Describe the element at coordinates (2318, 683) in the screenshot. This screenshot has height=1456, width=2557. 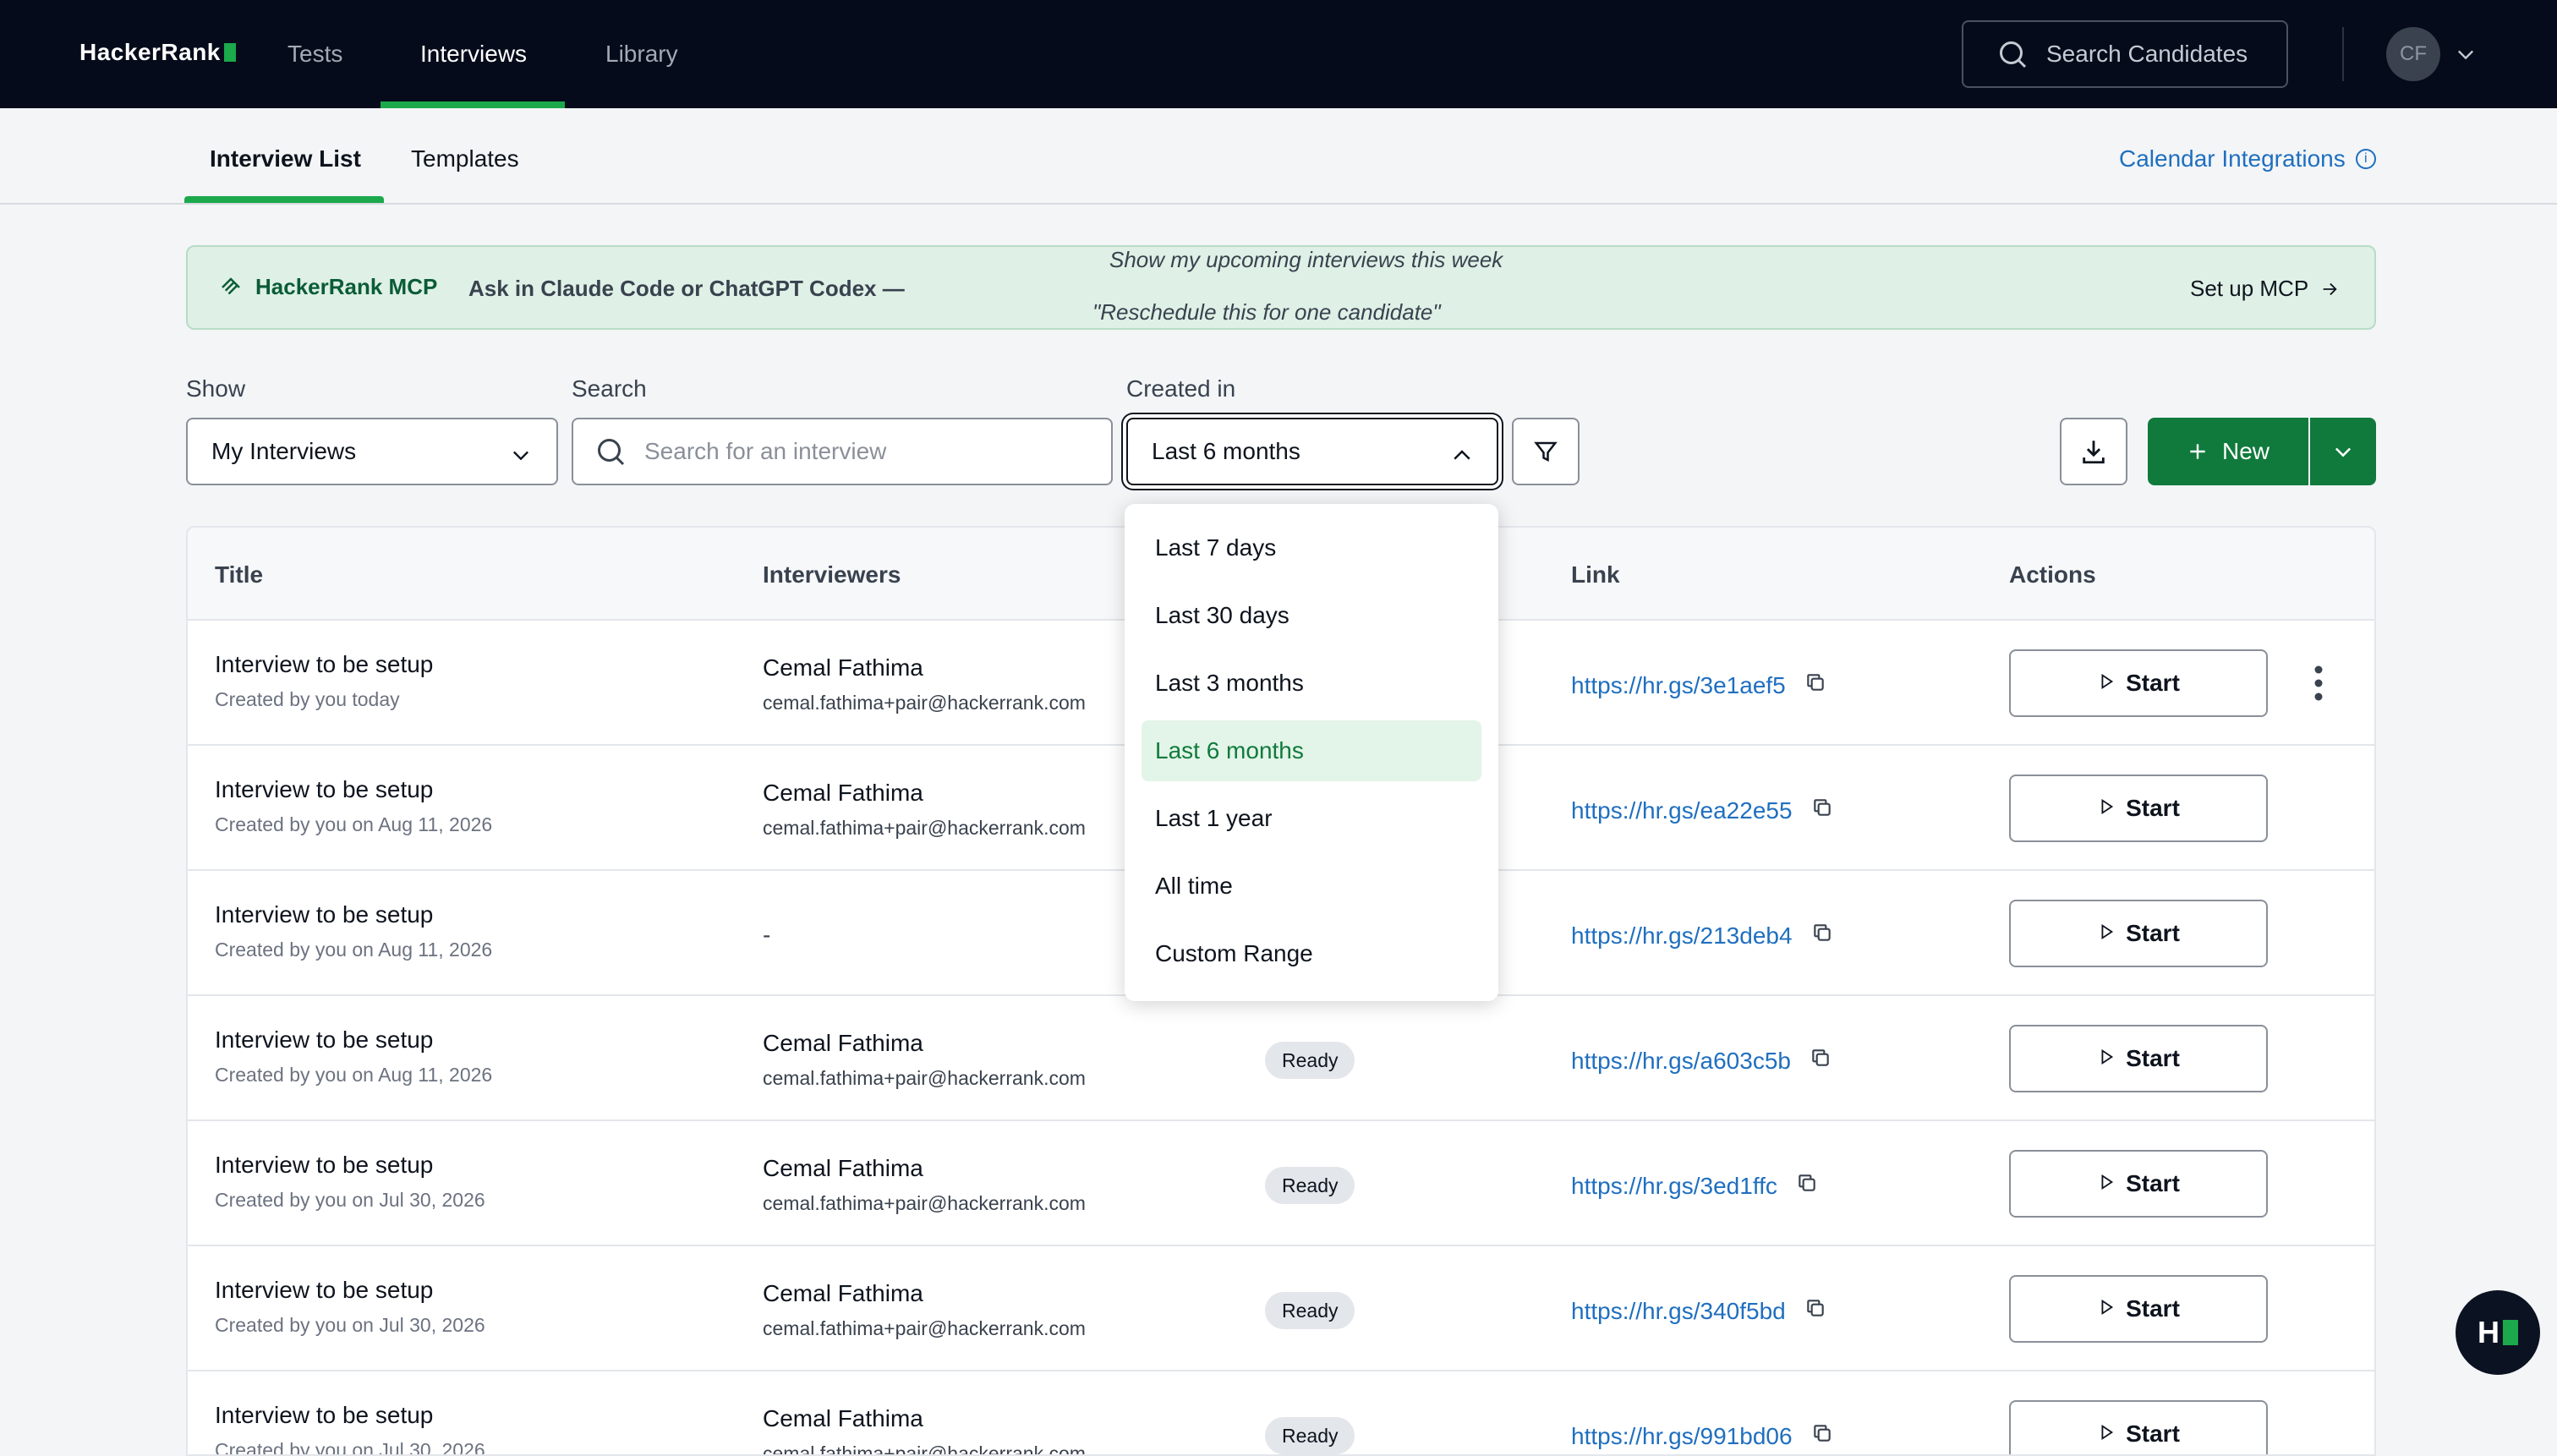
I see `more-options-icon` at that location.